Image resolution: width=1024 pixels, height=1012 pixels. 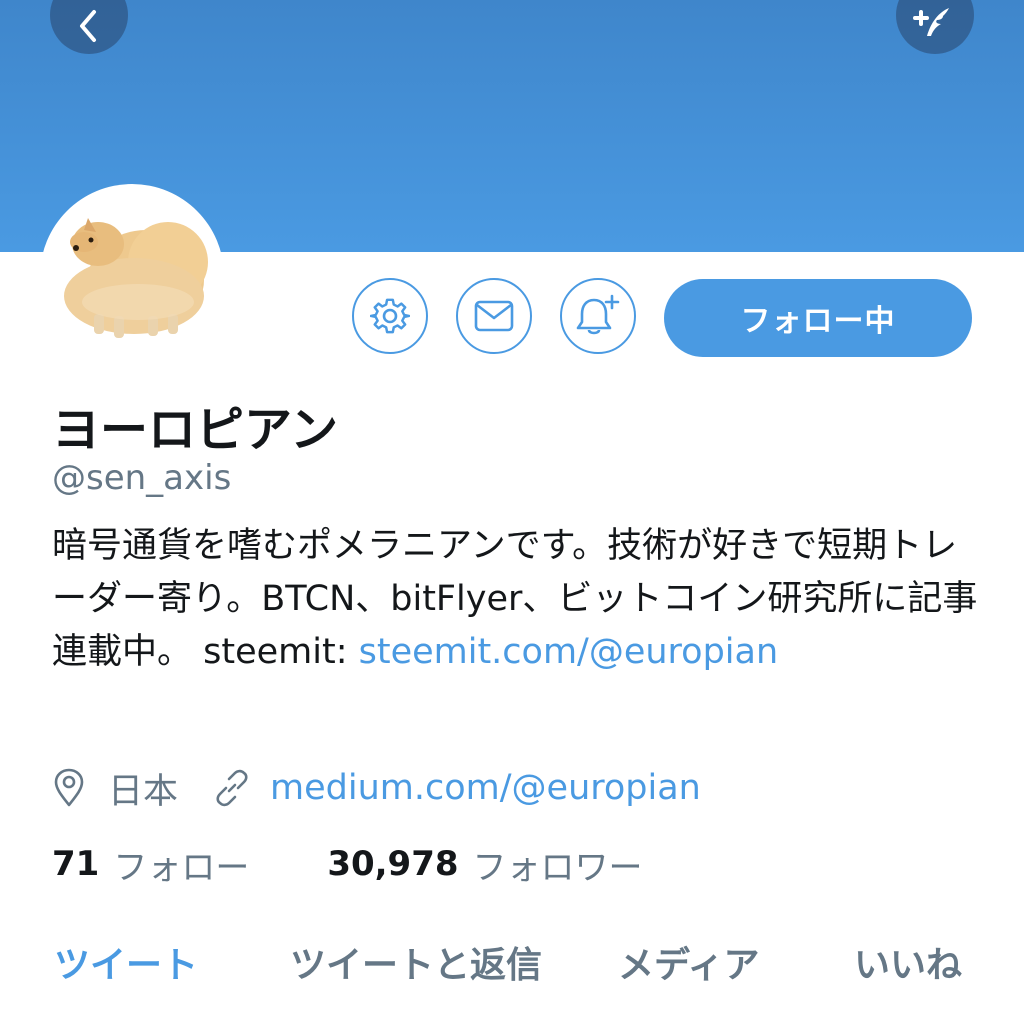 I want to click on location-text: 日本, so click(x=143, y=791).